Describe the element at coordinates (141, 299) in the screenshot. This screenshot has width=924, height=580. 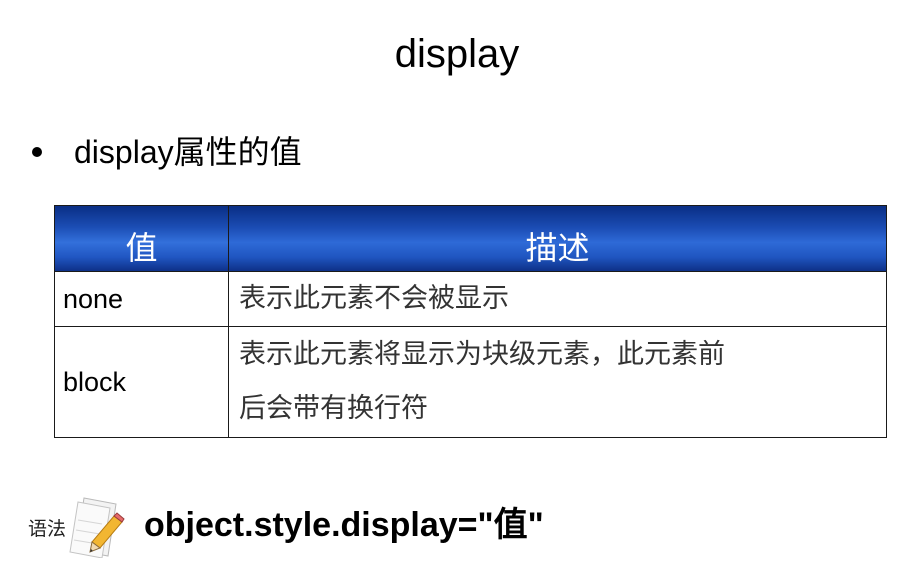
I see `value-cell: none` at that location.